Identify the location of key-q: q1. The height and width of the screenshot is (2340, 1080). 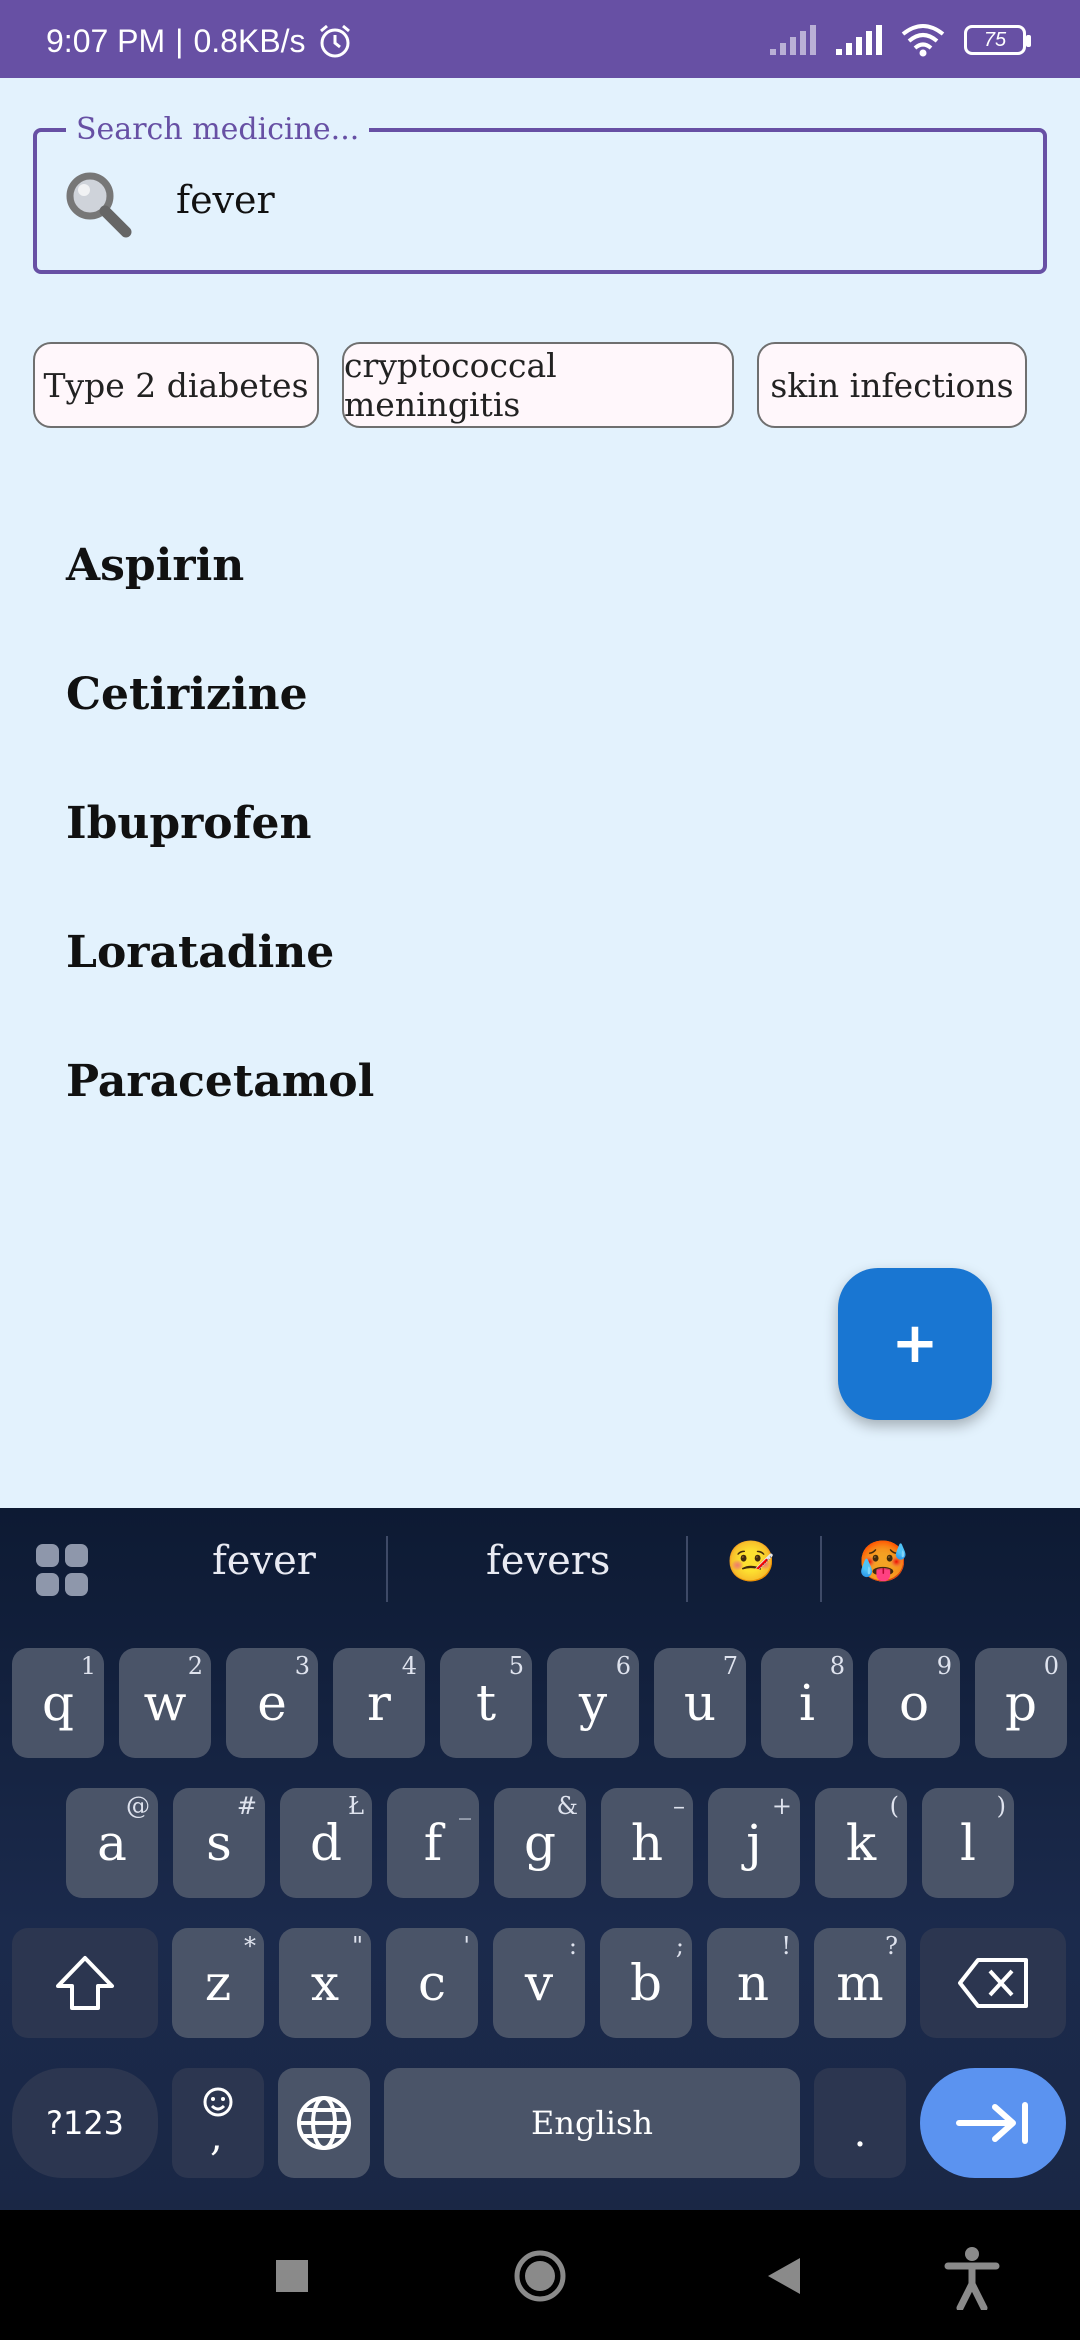
(58, 1703).